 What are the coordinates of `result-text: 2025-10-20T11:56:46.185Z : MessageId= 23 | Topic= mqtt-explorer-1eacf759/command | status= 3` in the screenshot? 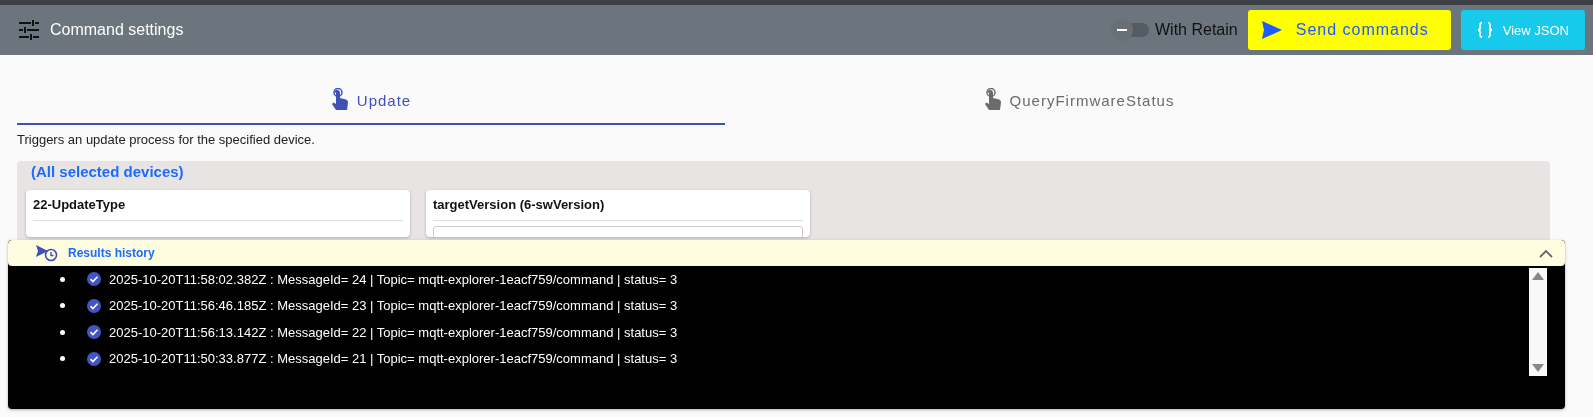 It's located at (393, 306).